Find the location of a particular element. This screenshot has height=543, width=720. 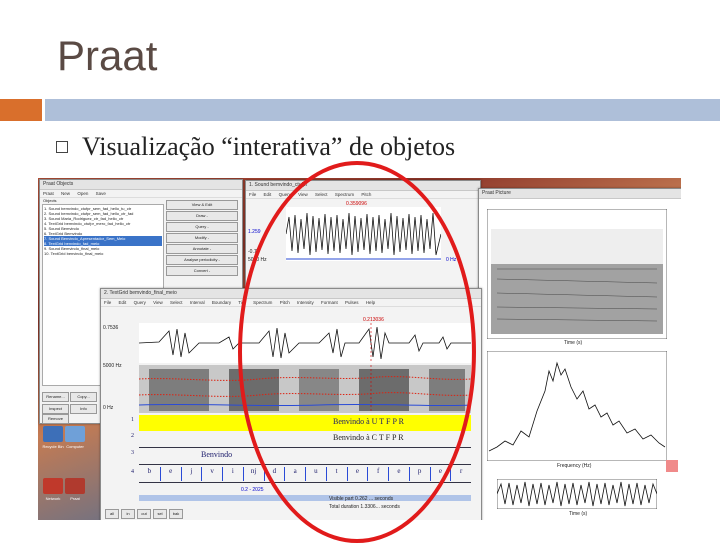

zoom-in-button: in is located at coordinates (128, 514).